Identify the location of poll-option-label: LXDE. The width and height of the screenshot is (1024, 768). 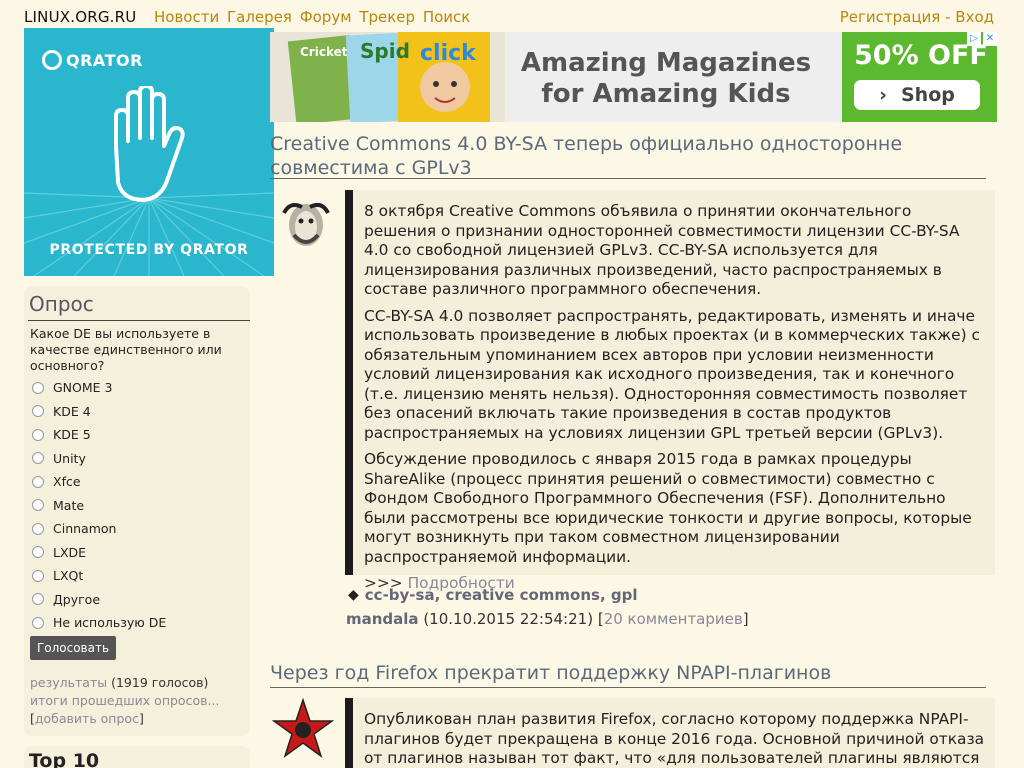
(70, 552).